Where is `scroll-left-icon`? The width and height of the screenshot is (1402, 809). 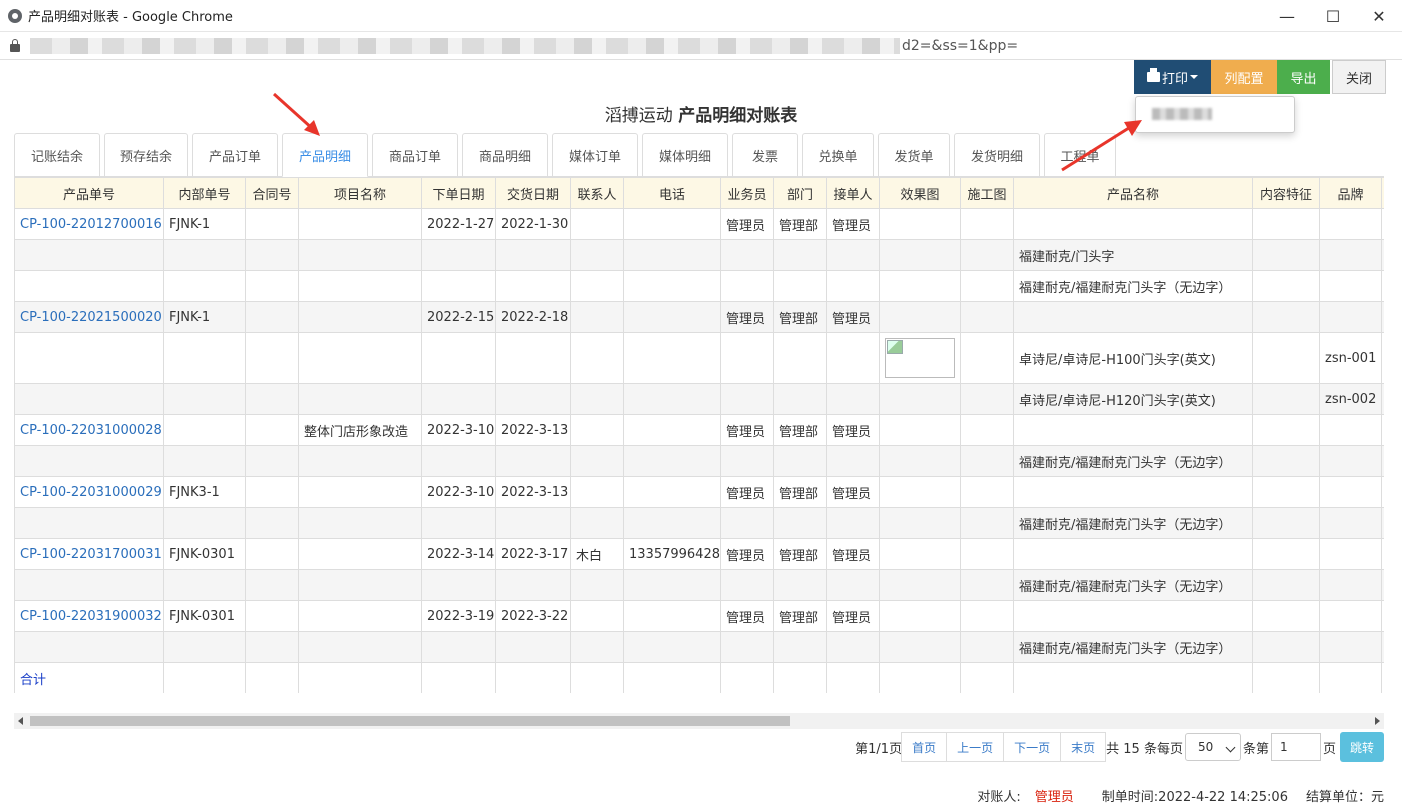
scroll-left-icon is located at coordinates (20, 721).